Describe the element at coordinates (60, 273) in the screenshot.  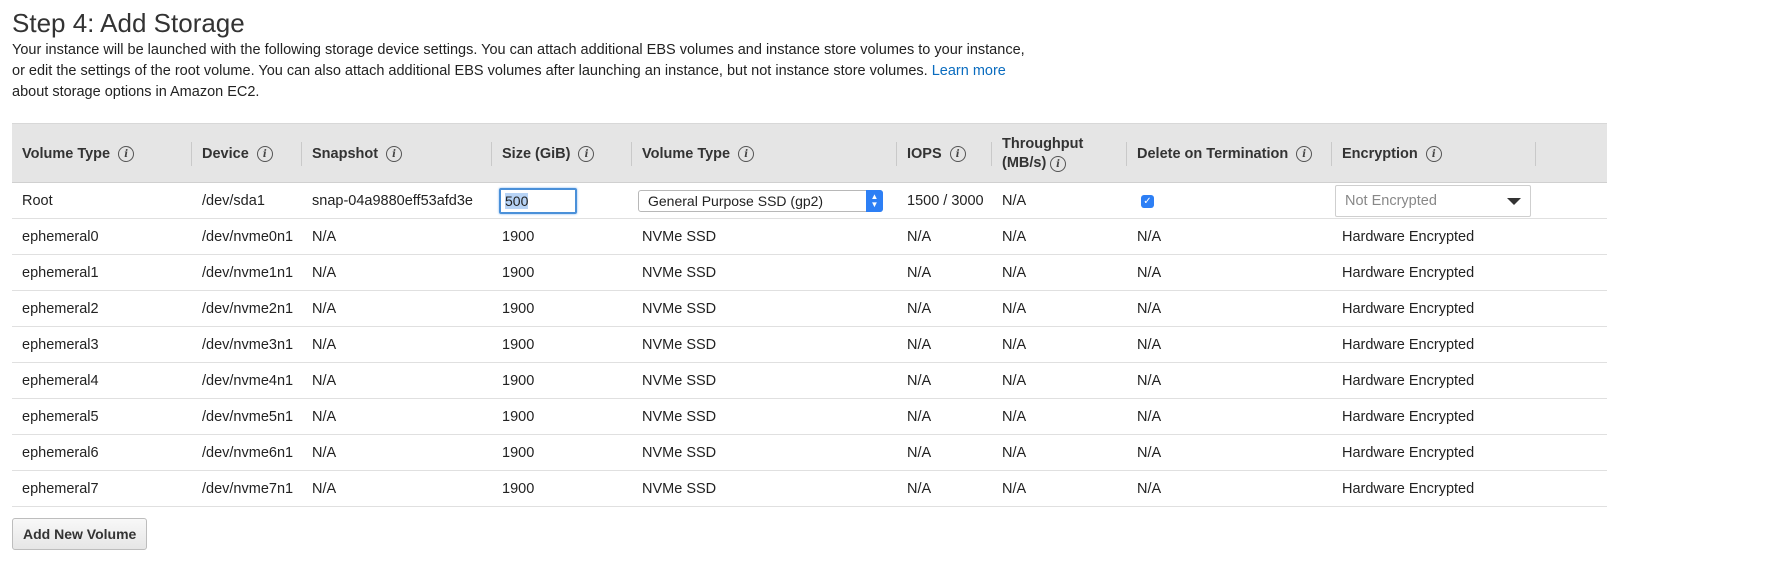
I see `cell-volume-type: ephemeral1` at that location.